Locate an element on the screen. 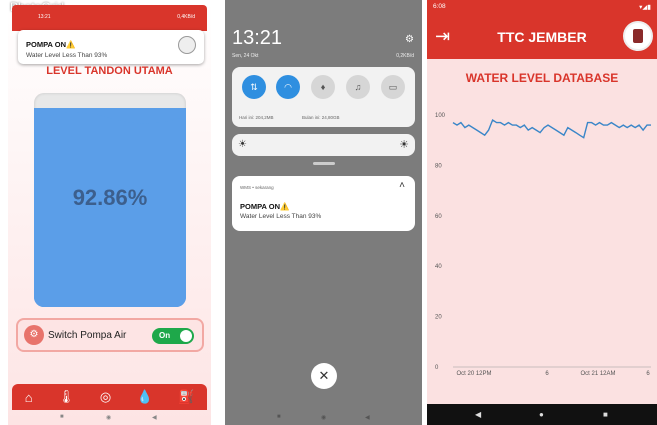  pump-toggle: On is located at coordinates (173, 336).